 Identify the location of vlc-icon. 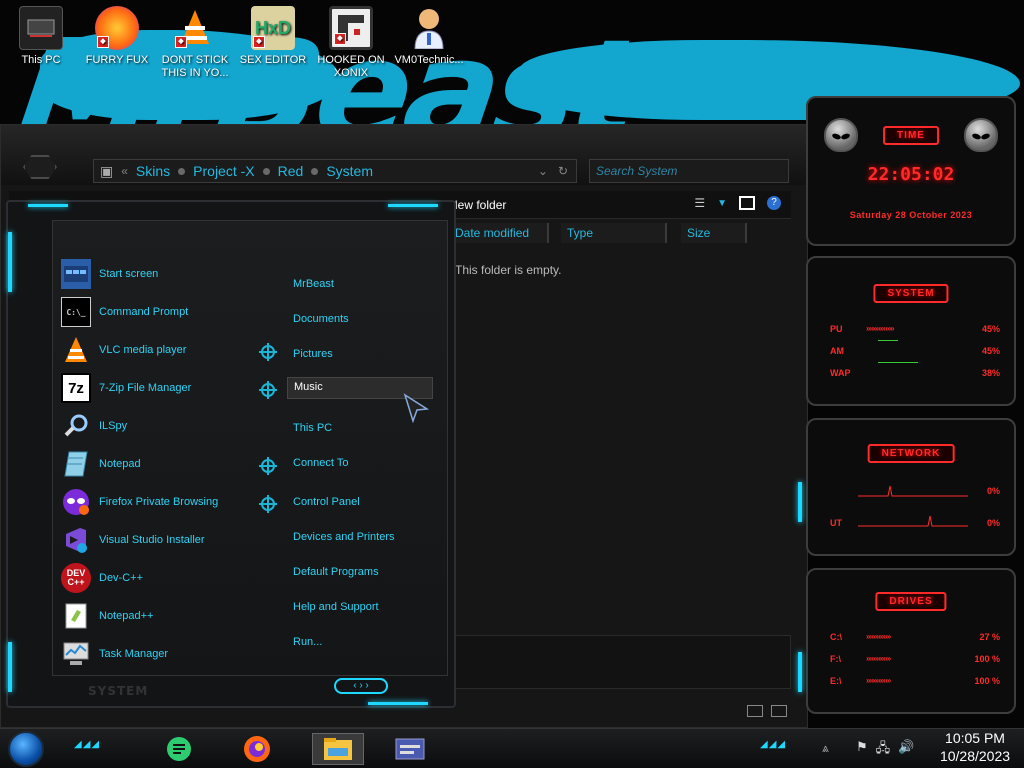
(76, 350).